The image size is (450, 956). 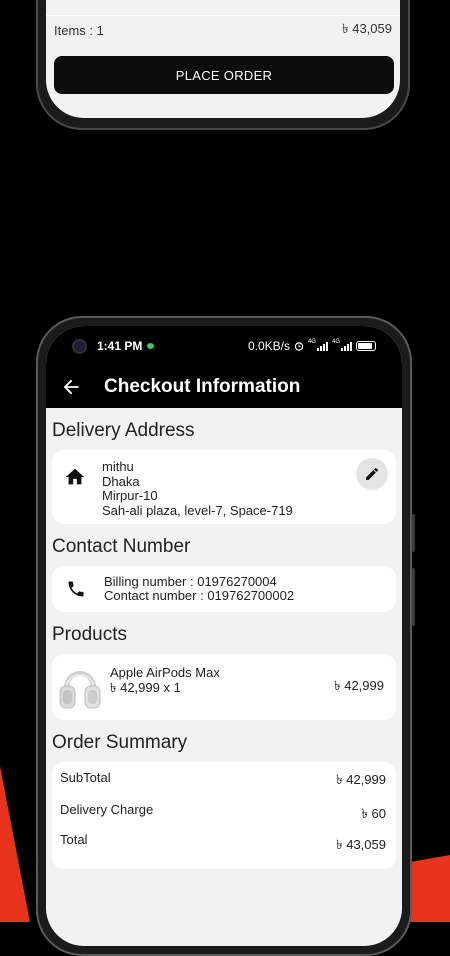 What do you see at coordinates (224, 346) in the screenshot?
I see `status-bar: 1:41 PM 0.0KB/s 4G 4G 69` at bounding box center [224, 346].